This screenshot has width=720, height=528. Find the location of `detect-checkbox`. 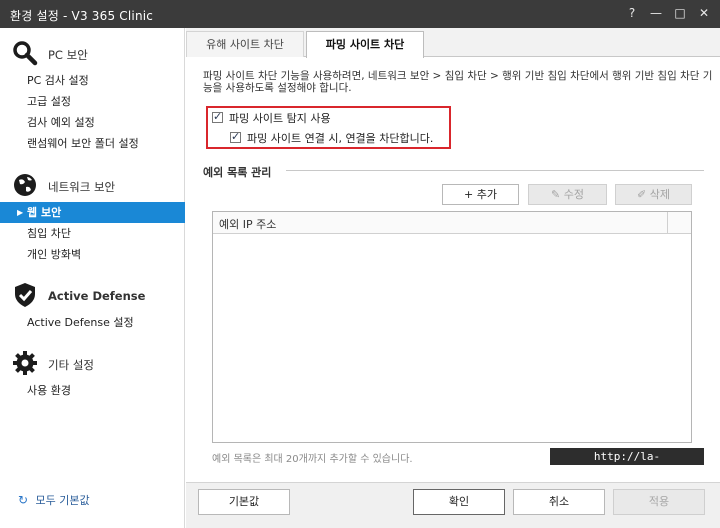

detect-checkbox is located at coordinates (217, 117).